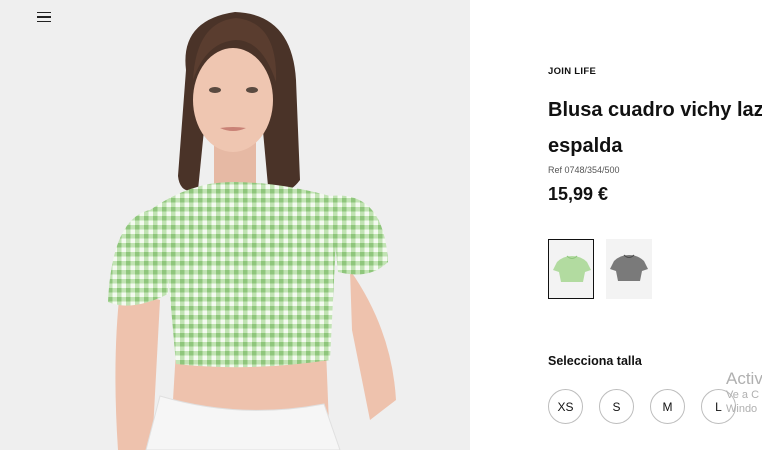 Image resolution: width=762 pixels, height=450 pixels. Describe the element at coordinates (642, 406) in the screenshot. I see `size-options: XS S M L` at that location.